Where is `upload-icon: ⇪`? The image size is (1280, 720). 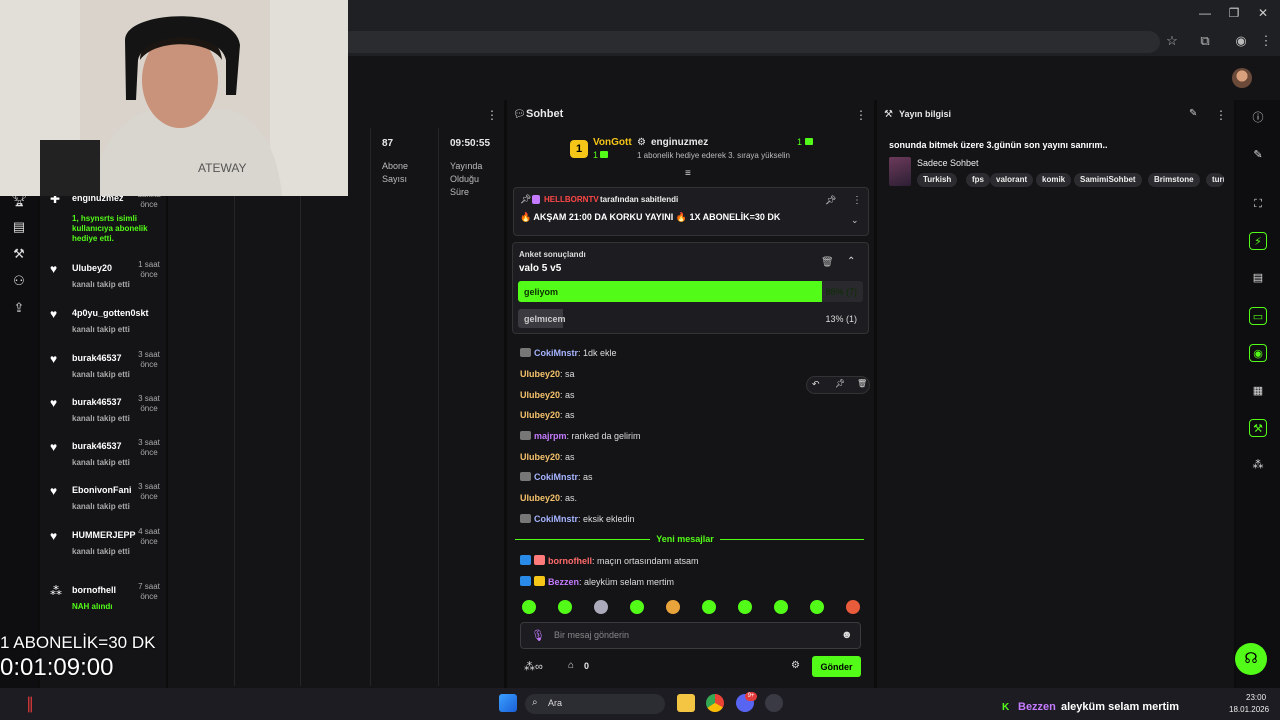
upload-icon: ⇪ is located at coordinates (19, 308).